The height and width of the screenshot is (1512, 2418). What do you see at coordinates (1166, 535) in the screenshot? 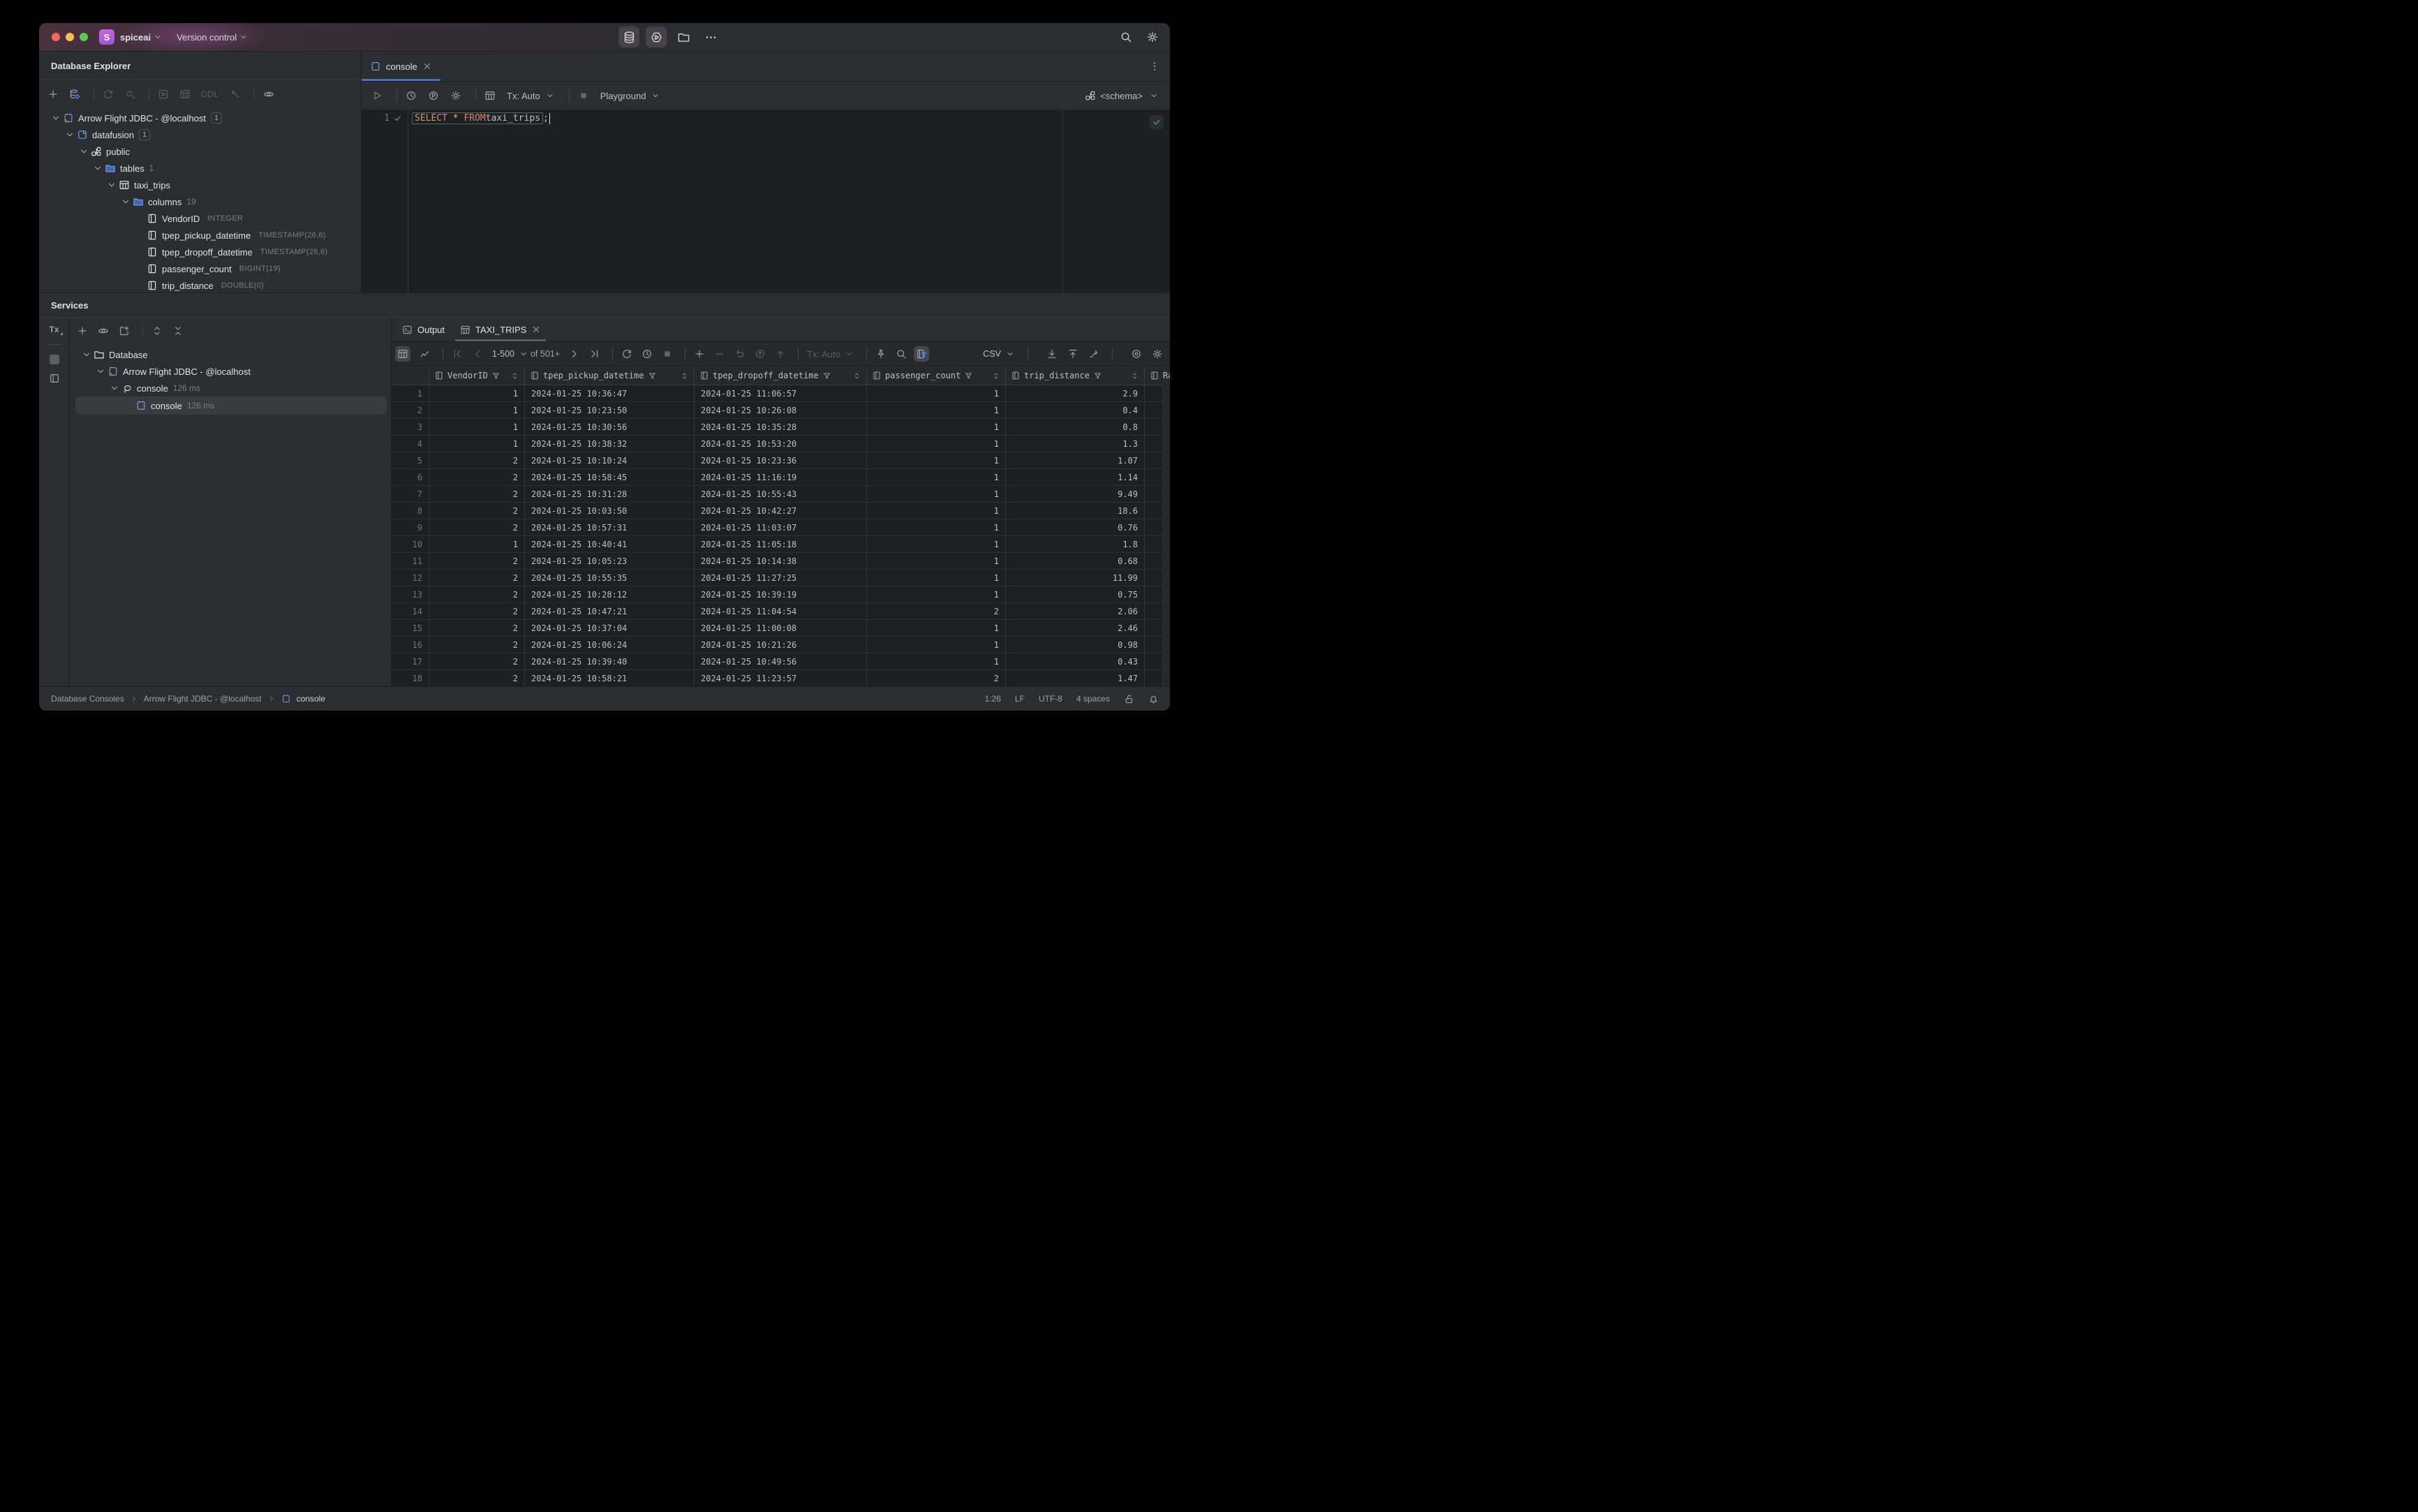
I see `vertical-scrollbar` at bounding box center [1166, 535].